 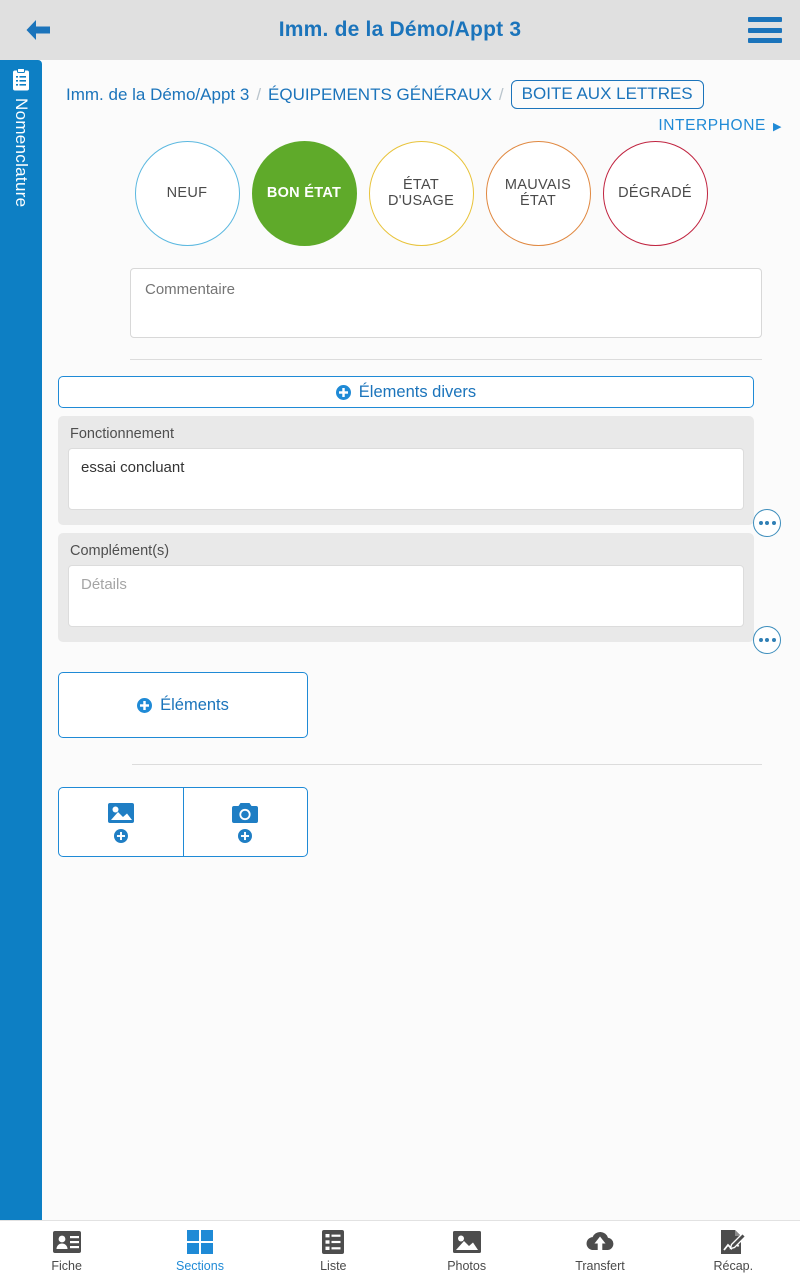 I want to click on condition-option-mauvais-etat: MAUVAIS ÉTAT, so click(x=538, y=193).